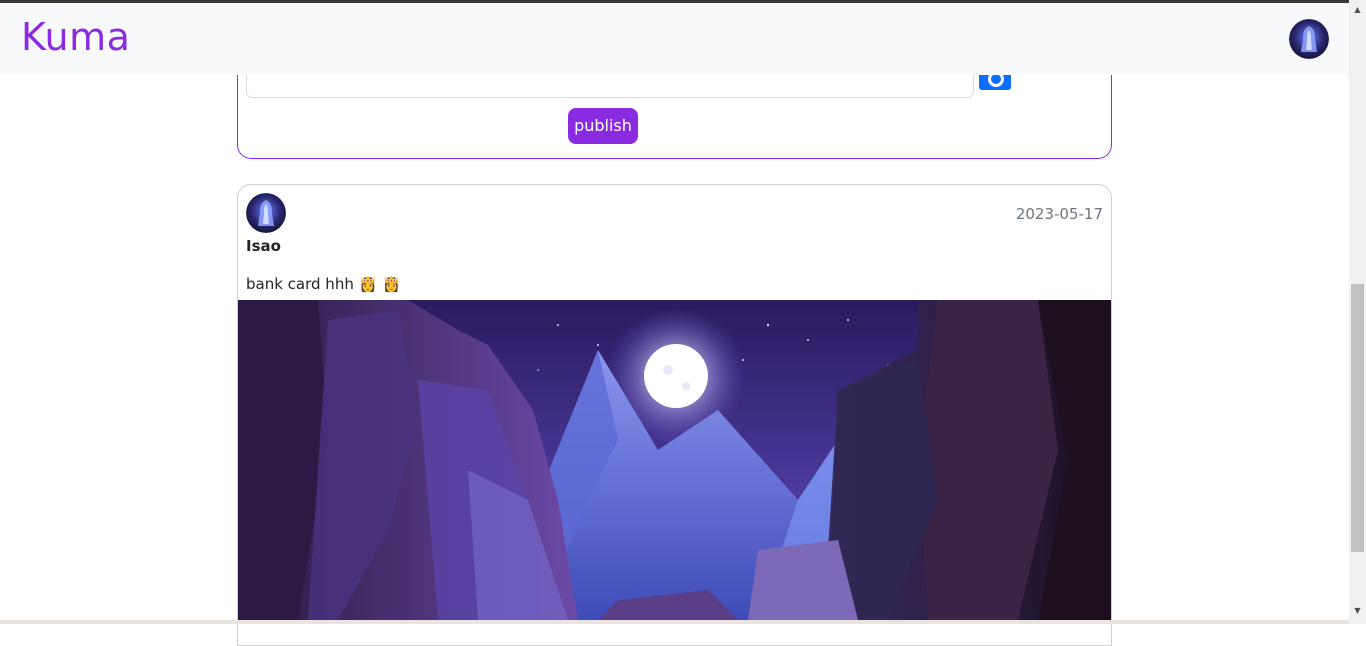  I want to click on post-text: bank card hhh 👸 👸, so click(323, 284).